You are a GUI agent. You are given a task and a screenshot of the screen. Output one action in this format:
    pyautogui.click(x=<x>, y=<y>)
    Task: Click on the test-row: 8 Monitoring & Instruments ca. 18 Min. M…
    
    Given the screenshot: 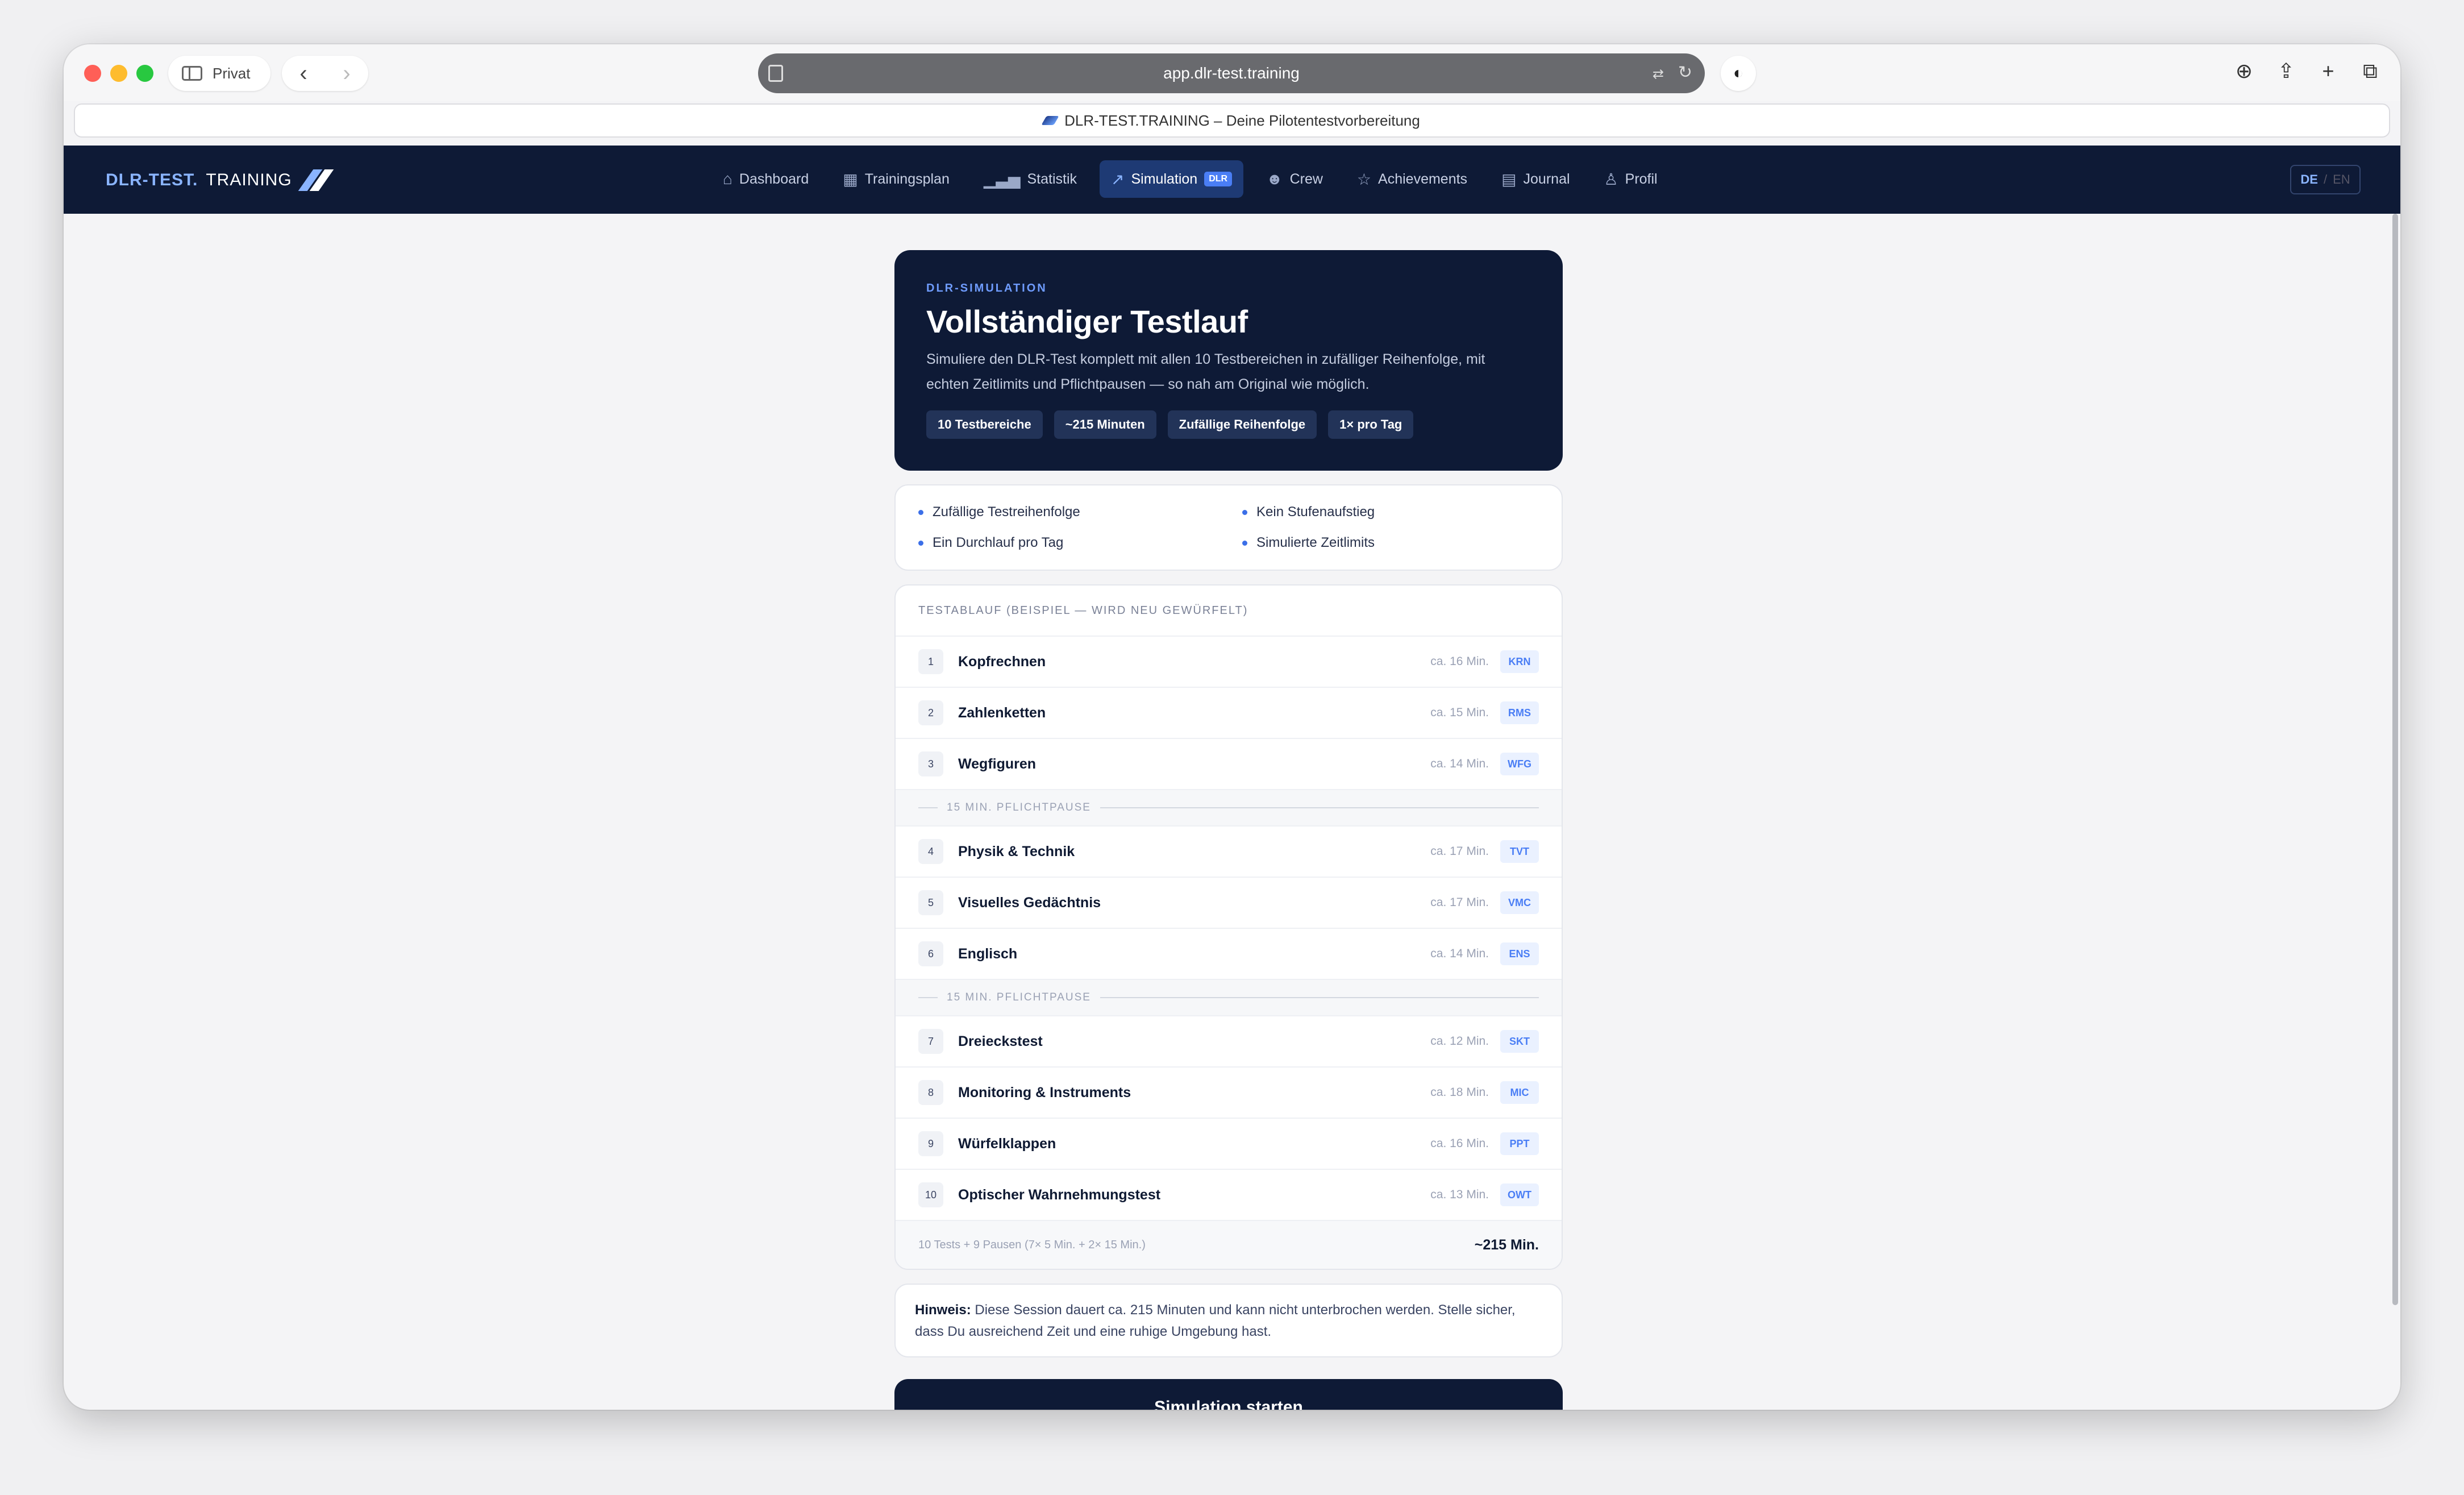 What is the action you would take?
    pyautogui.click(x=1229, y=1093)
    